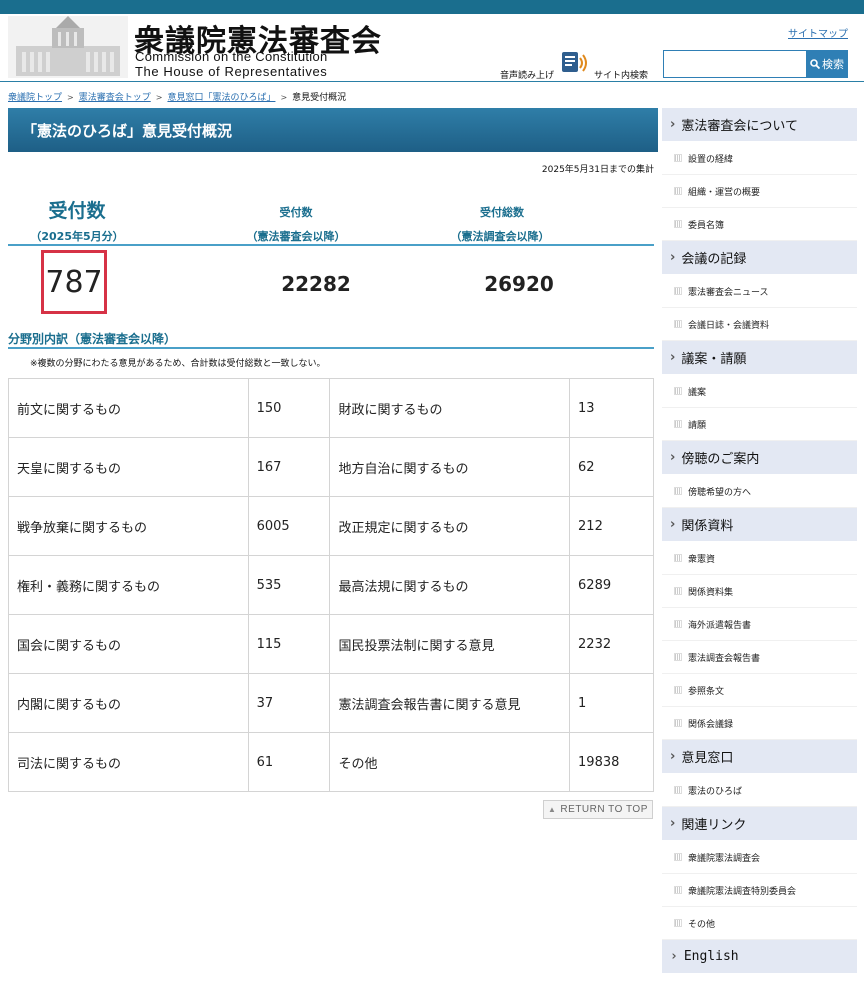 The image size is (864, 992). I want to click on category-count: 167, so click(289, 467).